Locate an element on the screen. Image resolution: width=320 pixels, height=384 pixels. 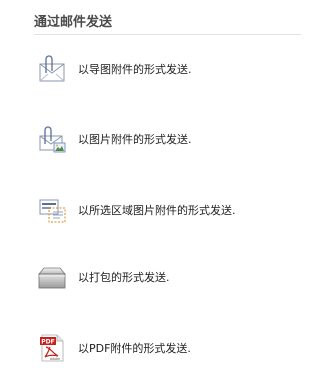
option-label: 以导图附件的形式发送. is located at coordinates (135, 69).